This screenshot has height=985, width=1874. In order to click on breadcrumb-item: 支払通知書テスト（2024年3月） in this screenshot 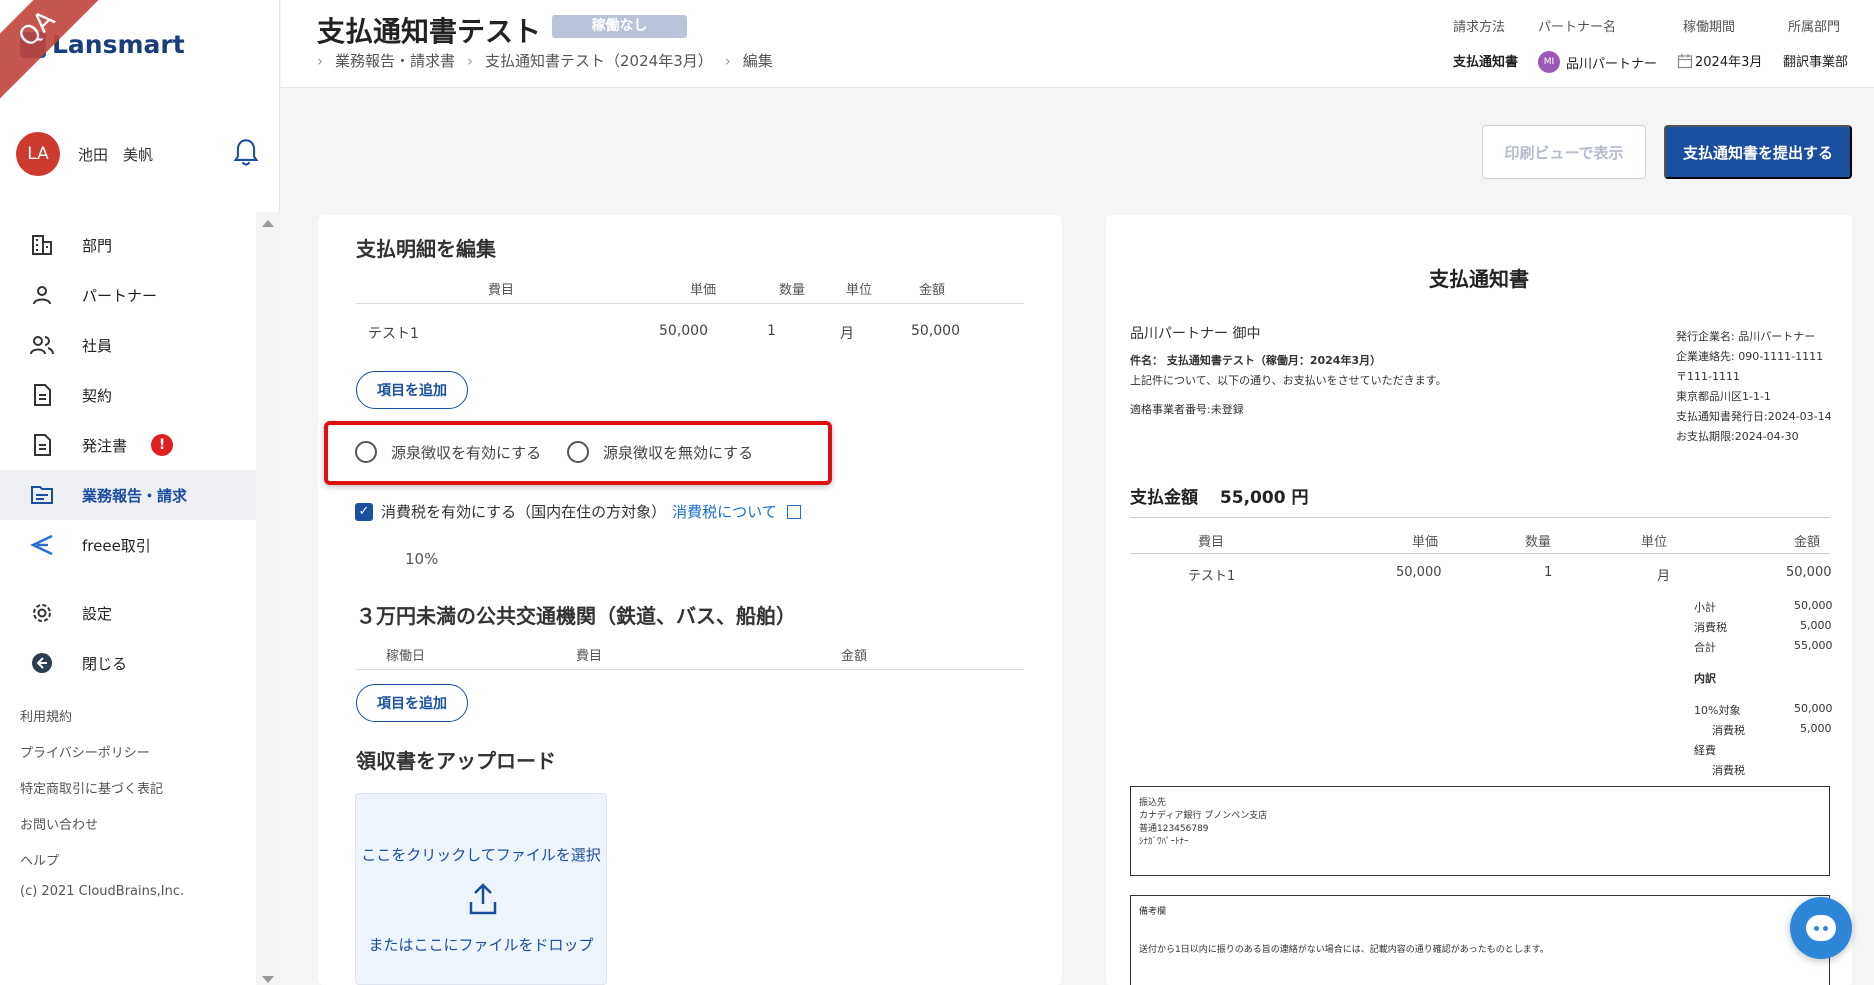, I will do `click(599, 60)`.